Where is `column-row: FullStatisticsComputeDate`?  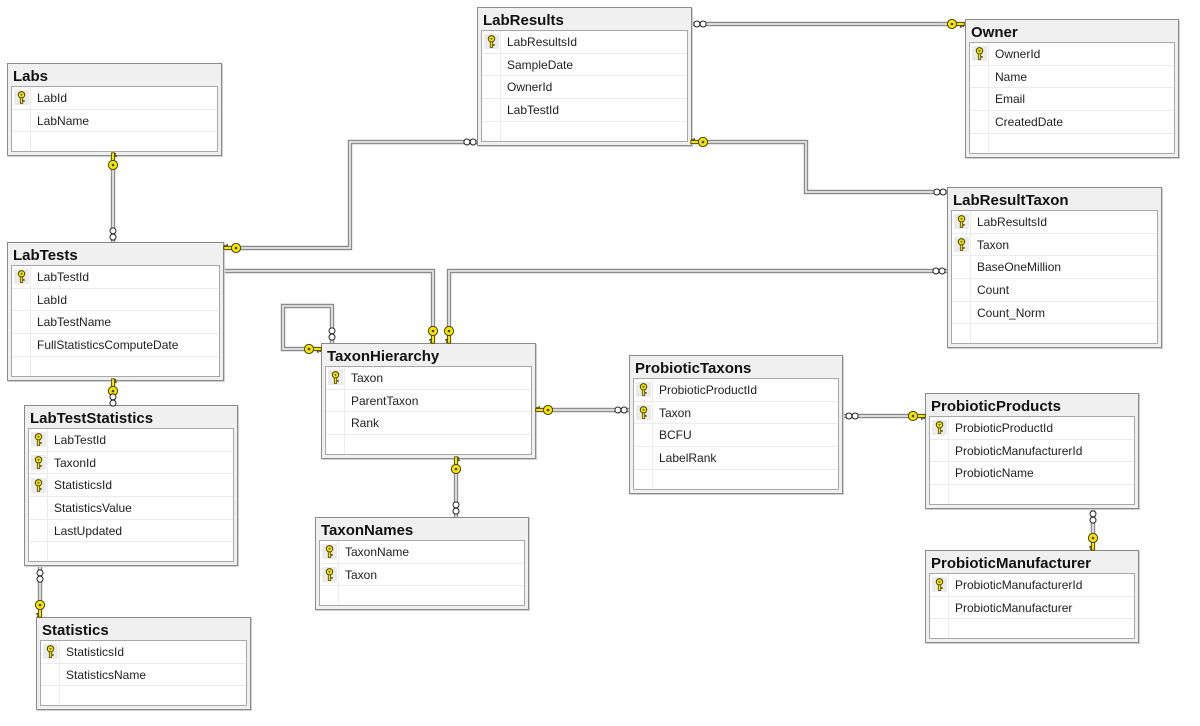 column-row: FullStatisticsComputeDate is located at coordinates (115, 345).